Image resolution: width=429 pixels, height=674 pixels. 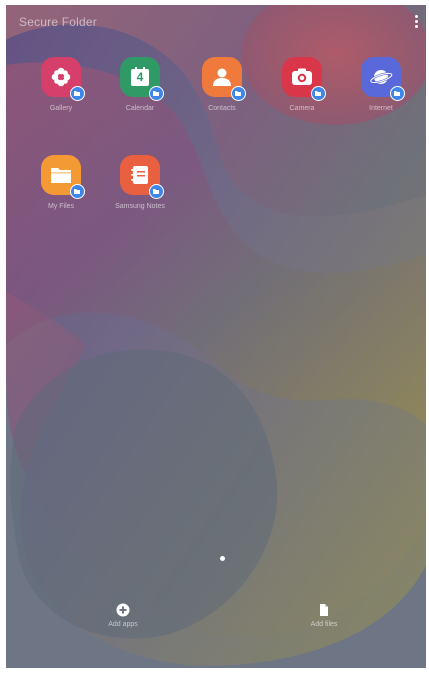 I want to click on contacts-person-icon, so click(x=224, y=79).